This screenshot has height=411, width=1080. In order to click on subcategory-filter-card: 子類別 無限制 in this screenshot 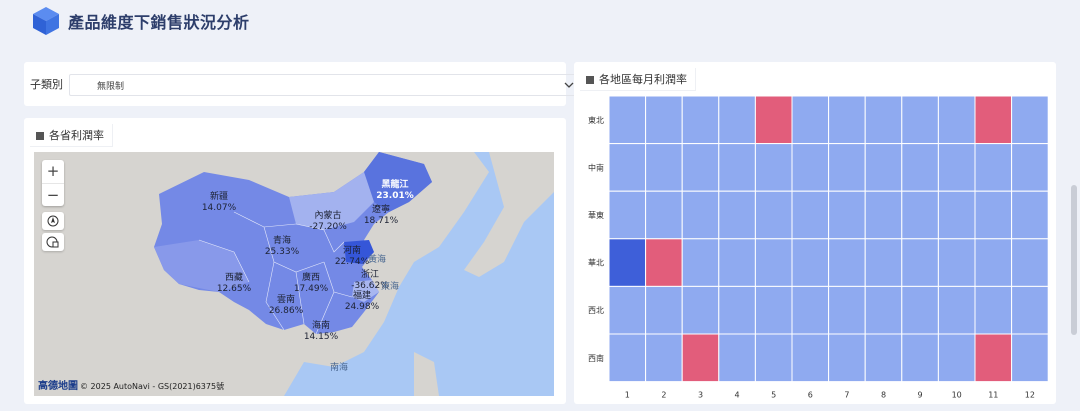, I will do `click(302, 84)`.